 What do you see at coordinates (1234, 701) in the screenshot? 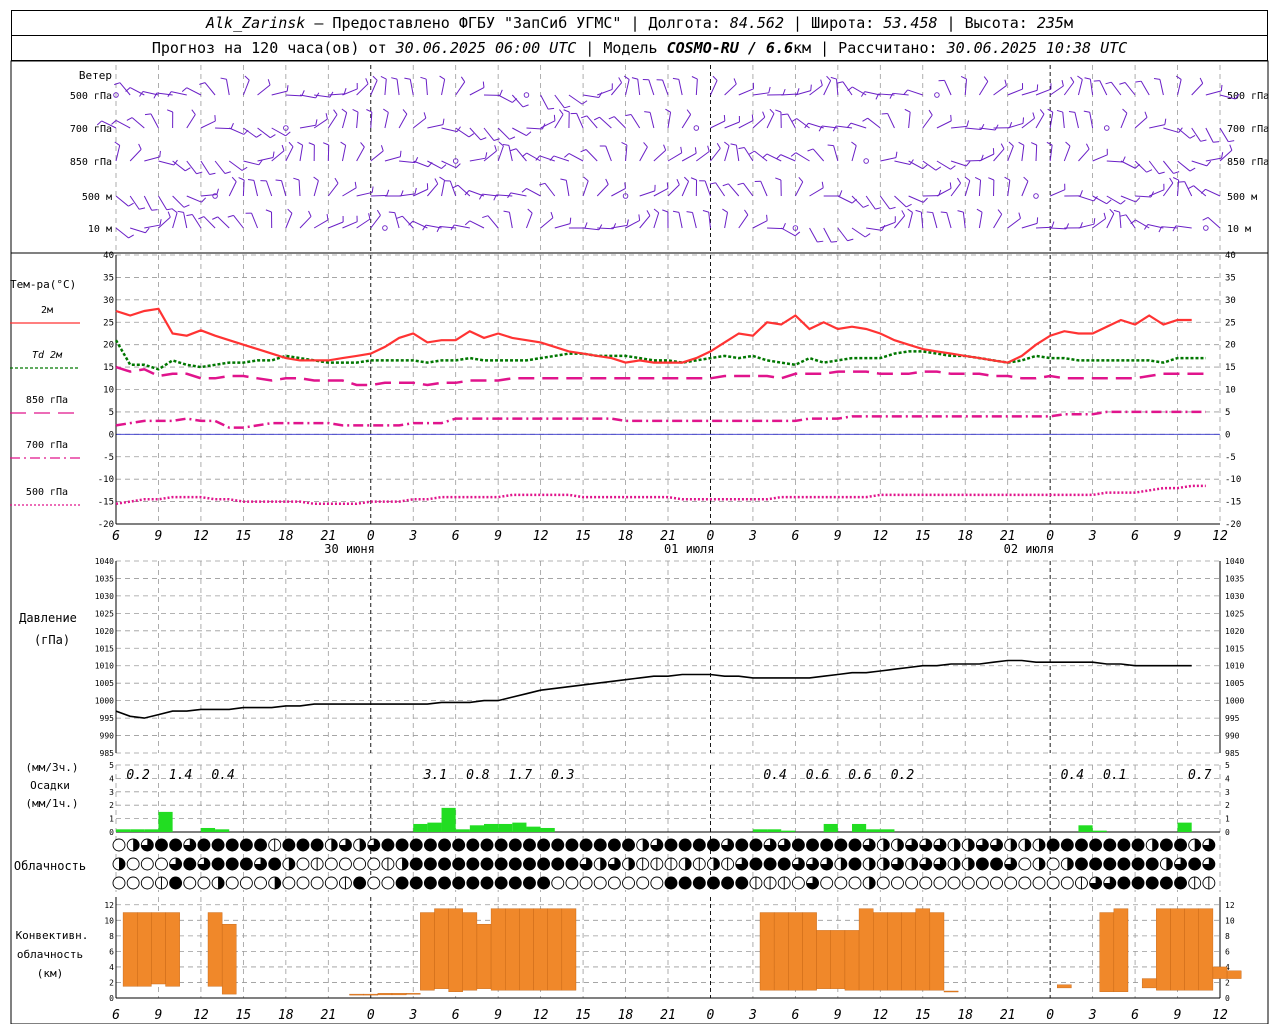
I see `y-tick-label-right: 1000` at bounding box center [1234, 701].